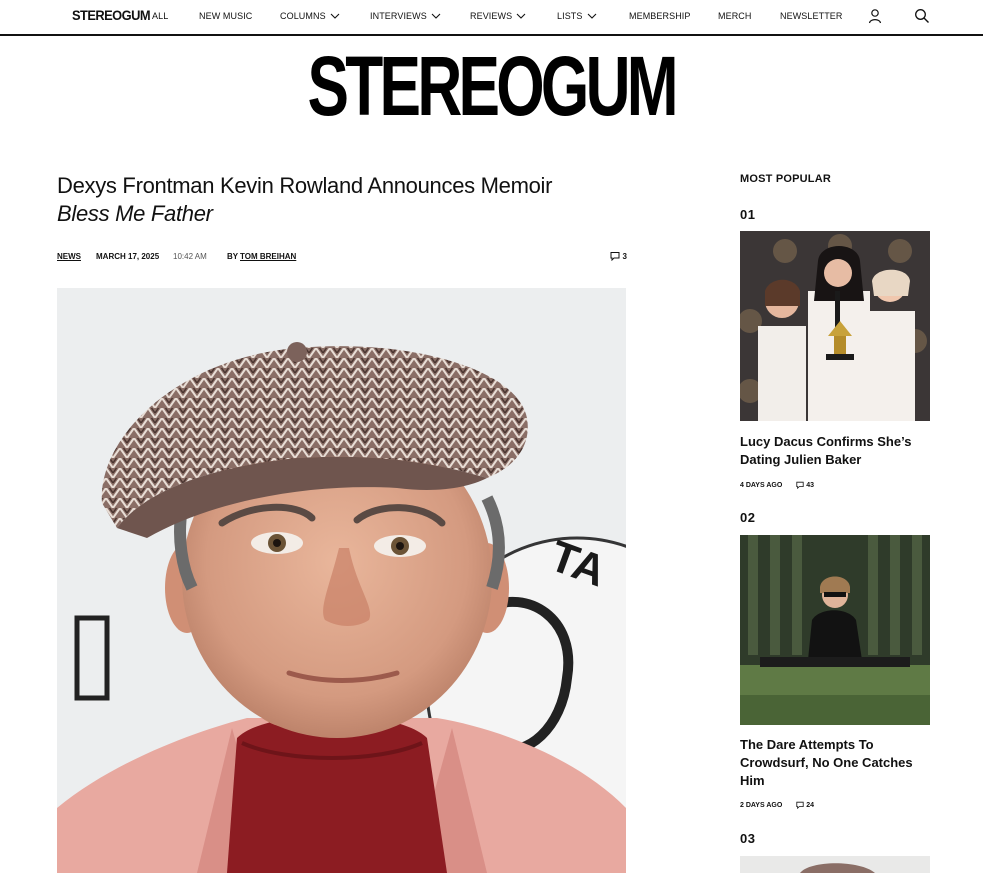 The width and height of the screenshot is (983, 873). I want to click on article-date: MARCH 17, 2025, so click(128, 256).